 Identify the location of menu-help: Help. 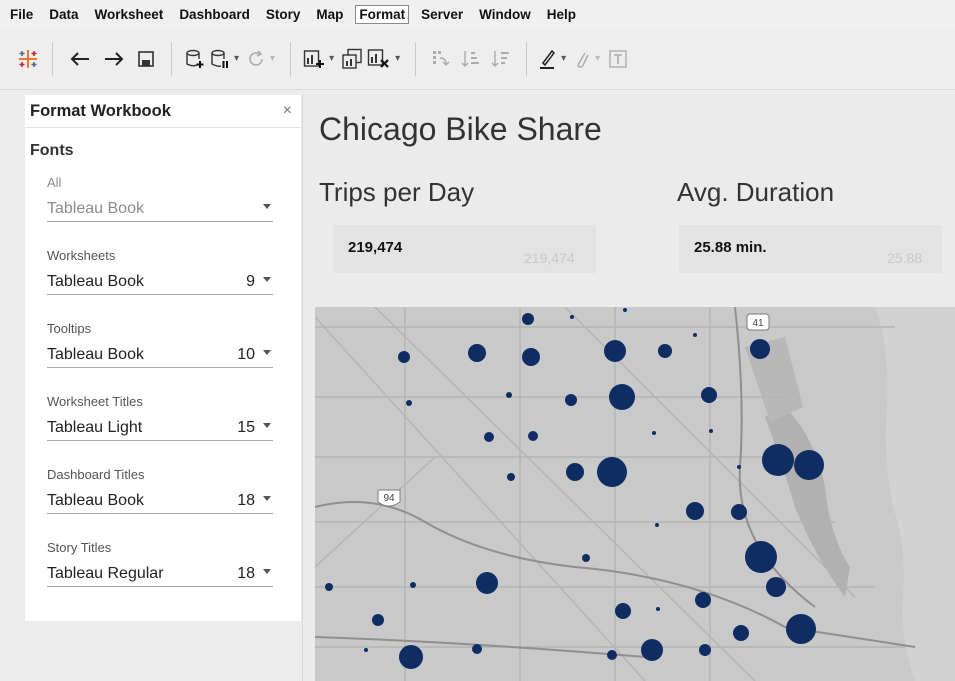
(561, 14).